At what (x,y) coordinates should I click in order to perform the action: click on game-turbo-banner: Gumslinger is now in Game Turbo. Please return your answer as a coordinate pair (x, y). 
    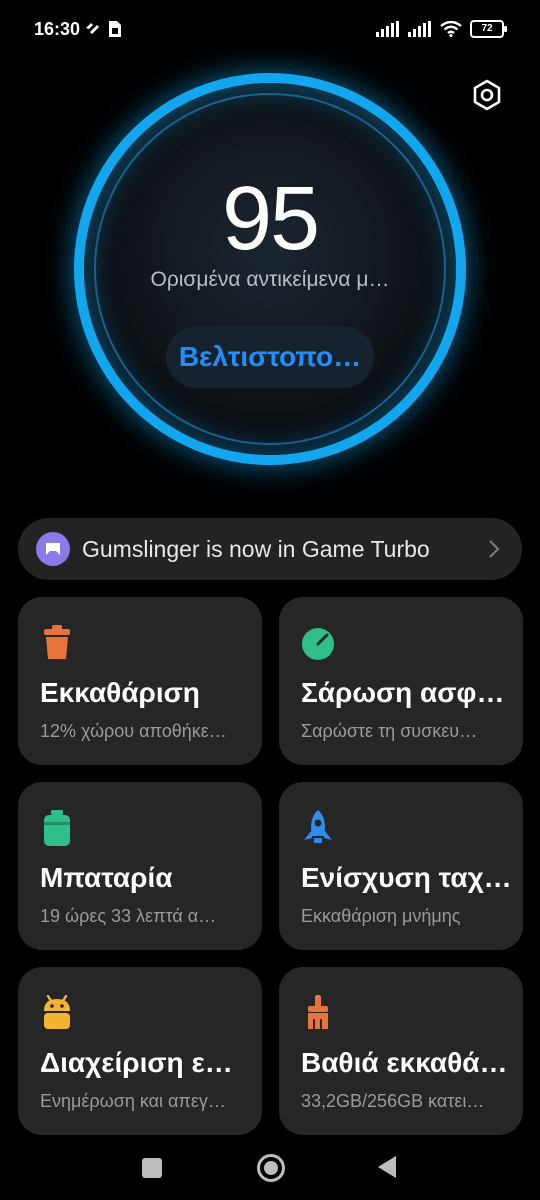
    Looking at the image, I should click on (270, 549).